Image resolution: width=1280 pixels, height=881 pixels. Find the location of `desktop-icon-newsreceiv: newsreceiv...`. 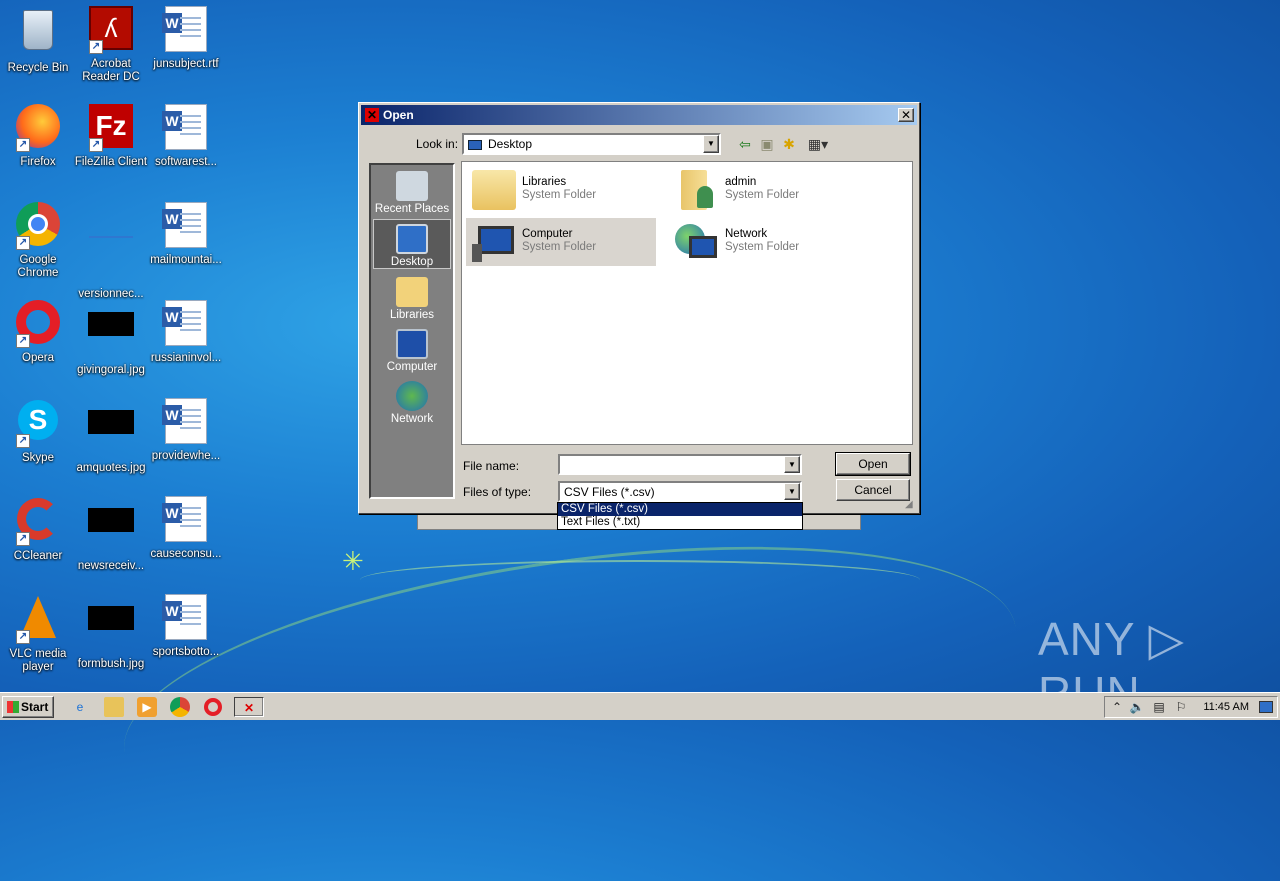

desktop-icon-newsreceiv: newsreceiv... is located at coordinates (111, 534).